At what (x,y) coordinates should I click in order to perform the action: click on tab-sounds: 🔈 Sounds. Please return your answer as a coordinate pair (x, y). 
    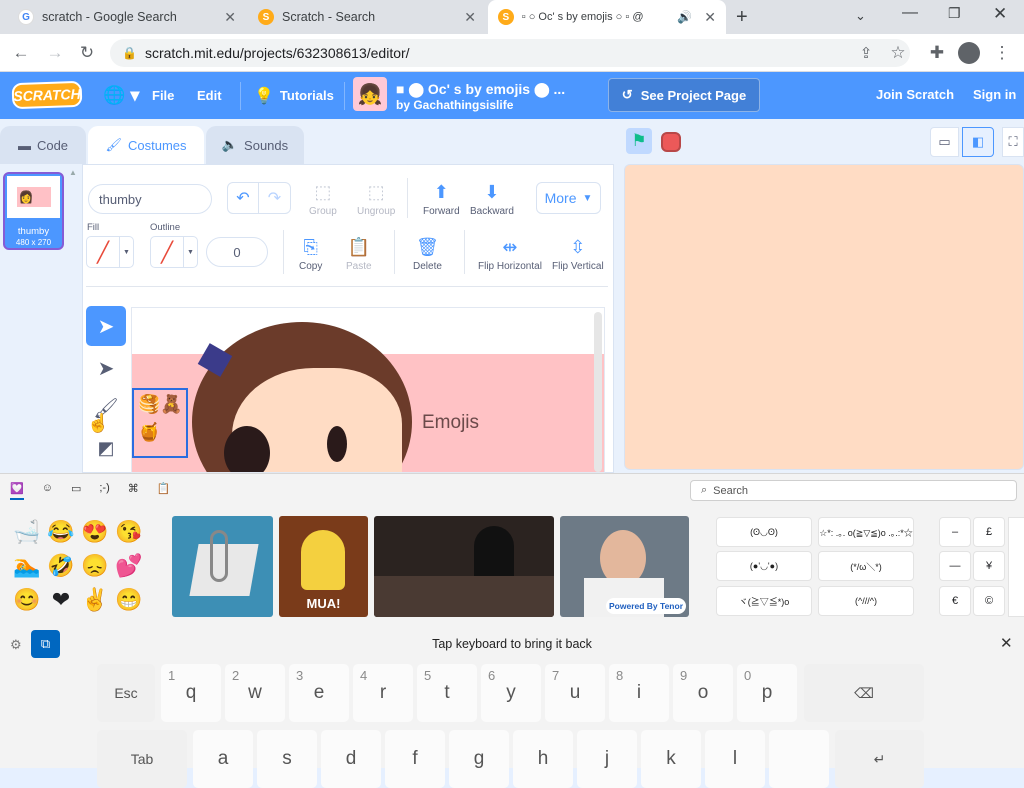
    Looking at the image, I should click on (255, 145).